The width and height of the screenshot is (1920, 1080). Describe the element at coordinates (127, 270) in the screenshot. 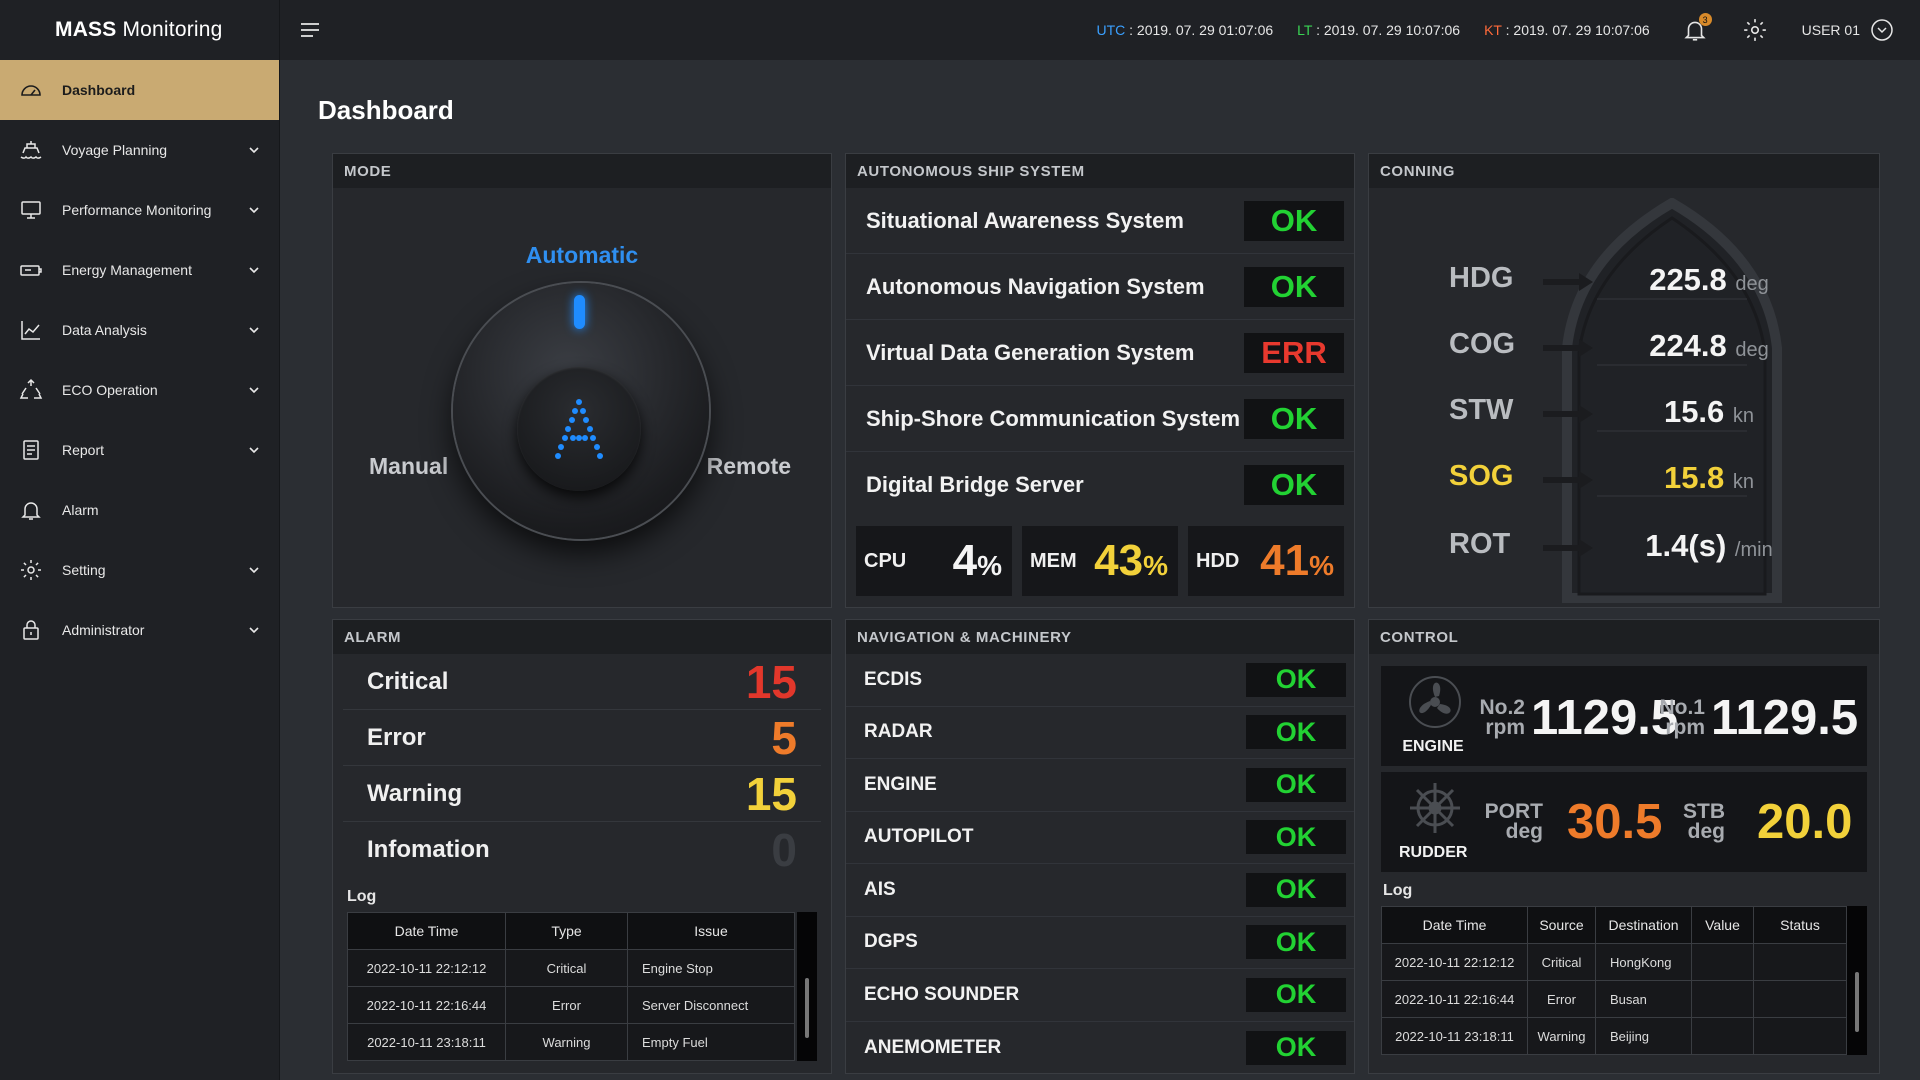

I see `sidebar-item-label: Energy Management` at that location.